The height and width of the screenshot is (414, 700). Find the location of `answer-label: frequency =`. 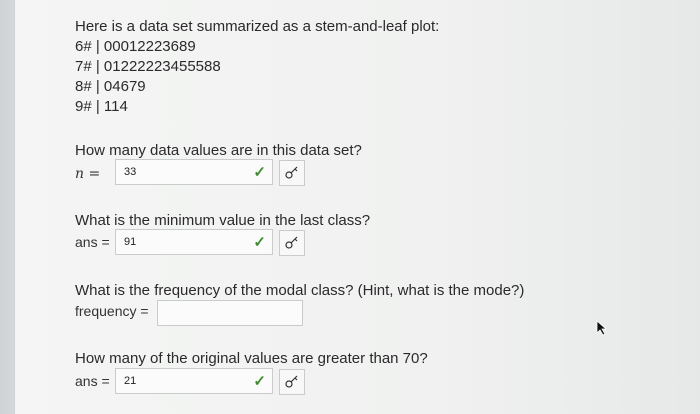

answer-label: frequency = is located at coordinates (112, 311).